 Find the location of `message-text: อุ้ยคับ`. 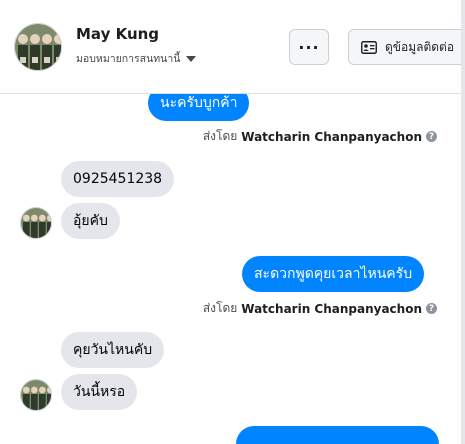

message-text: อุ้ยคับ is located at coordinates (90, 221).